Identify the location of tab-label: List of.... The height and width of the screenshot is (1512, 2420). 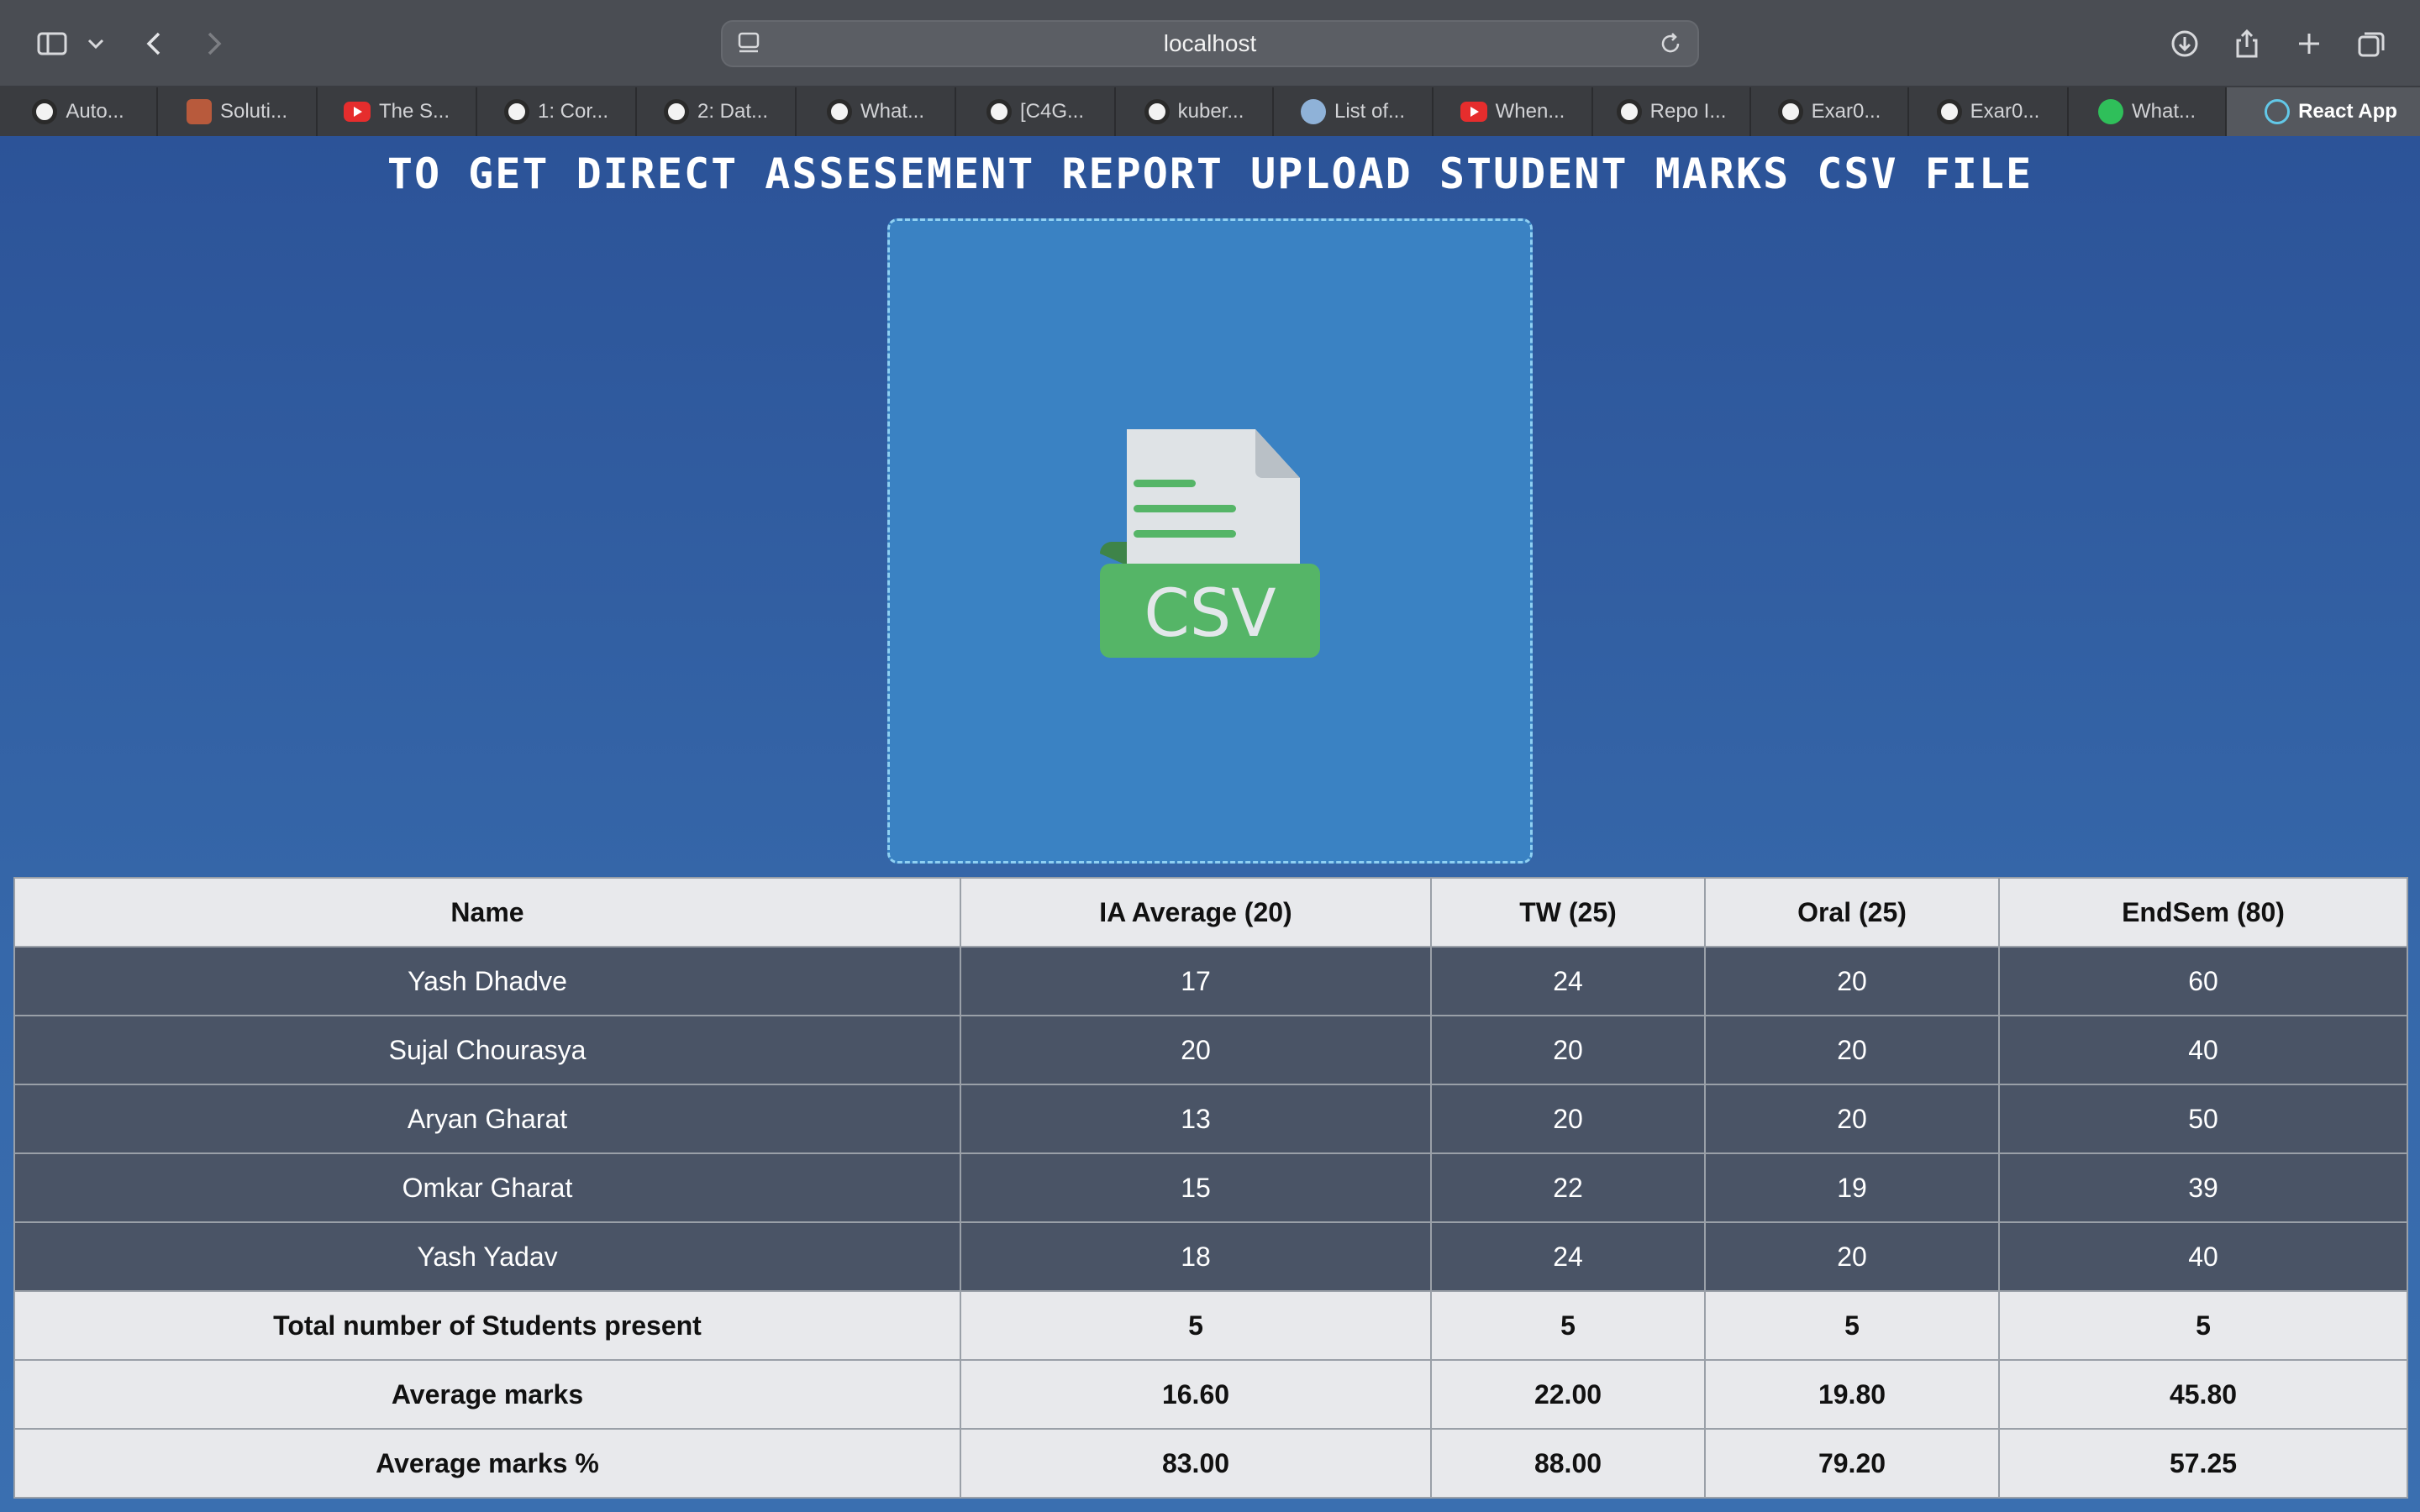
(1370, 111).